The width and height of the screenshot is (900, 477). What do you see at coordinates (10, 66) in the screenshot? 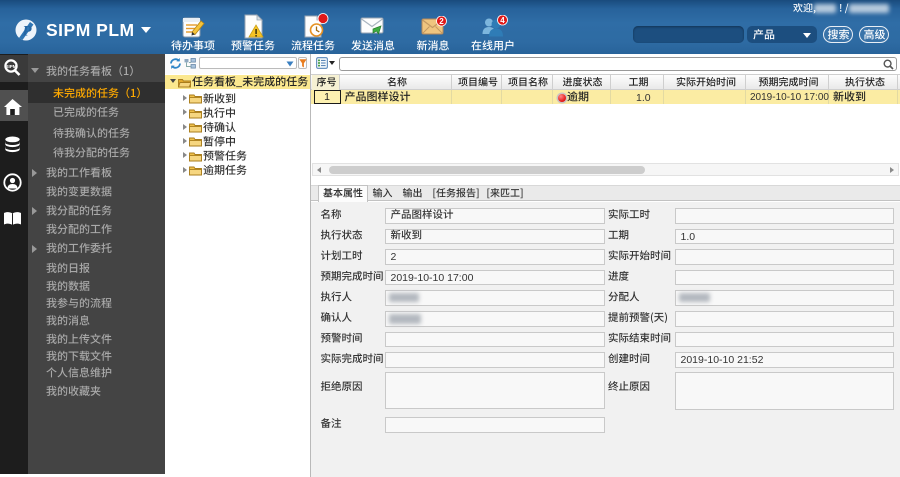
I see `svg-text: SIPM` at bounding box center [10, 66].